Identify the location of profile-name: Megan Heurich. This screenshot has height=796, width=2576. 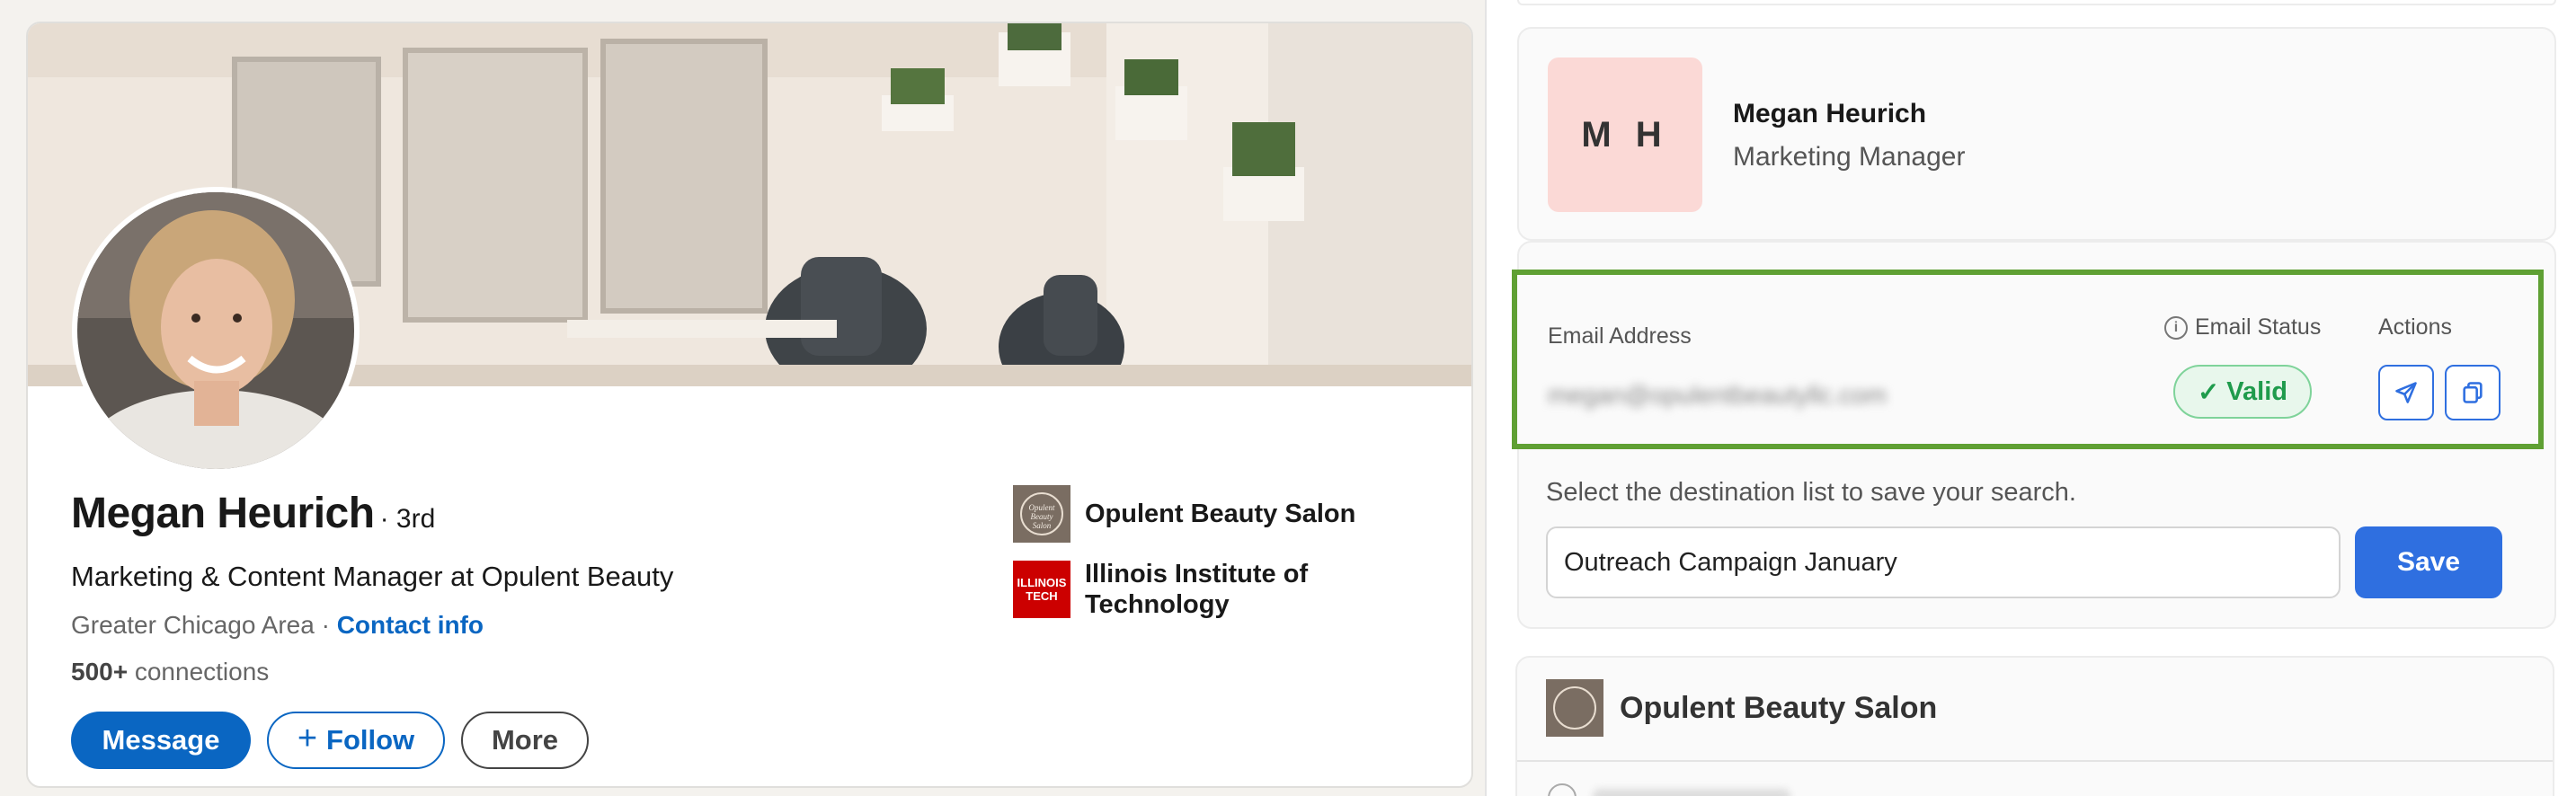
(223, 513).